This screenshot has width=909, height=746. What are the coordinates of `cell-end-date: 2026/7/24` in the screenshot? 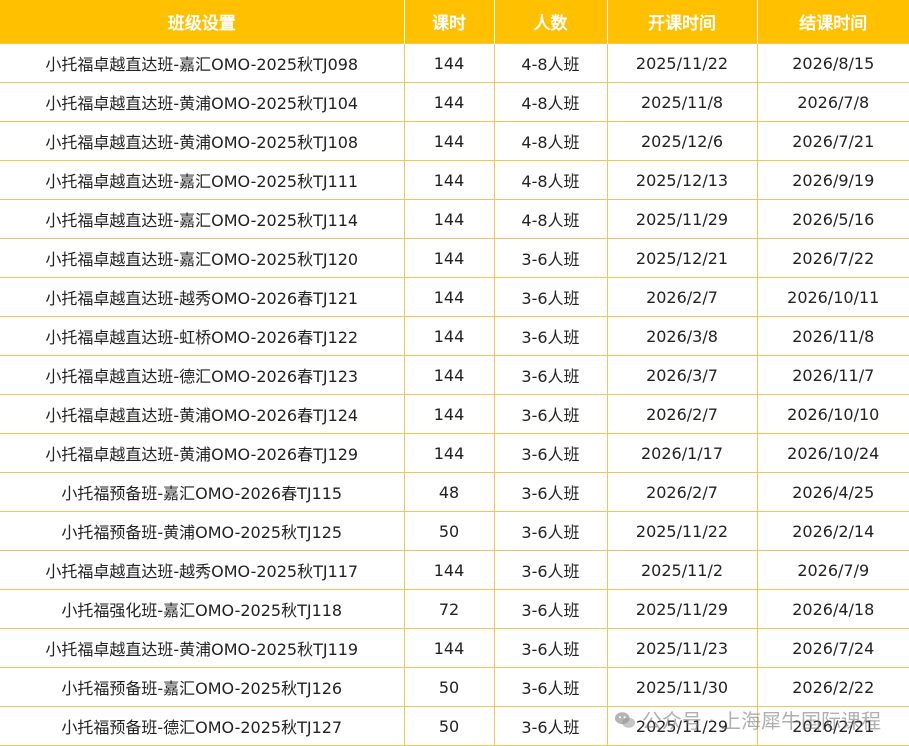 It's located at (832, 648).